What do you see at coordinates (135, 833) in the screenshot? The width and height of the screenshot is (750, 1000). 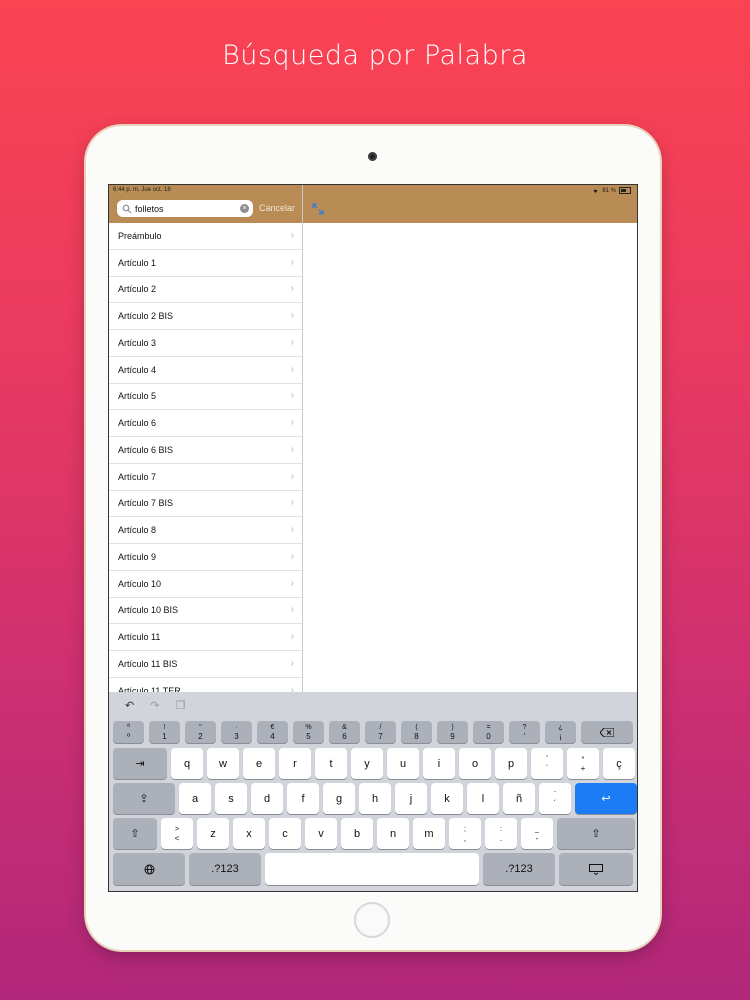 I see `shift-left-key: ⇧` at bounding box center [135, 833].